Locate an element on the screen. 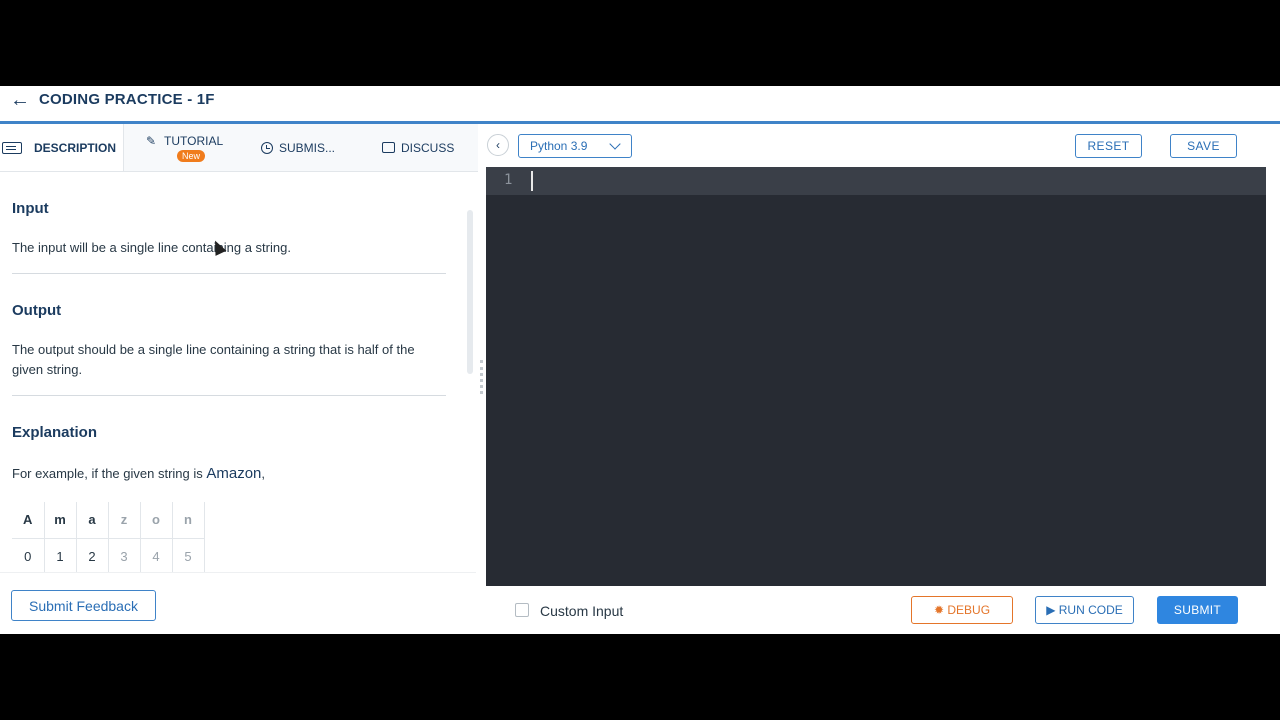  run-code-button: ▶ RUN CODE is located at coordinates (1084, 610).